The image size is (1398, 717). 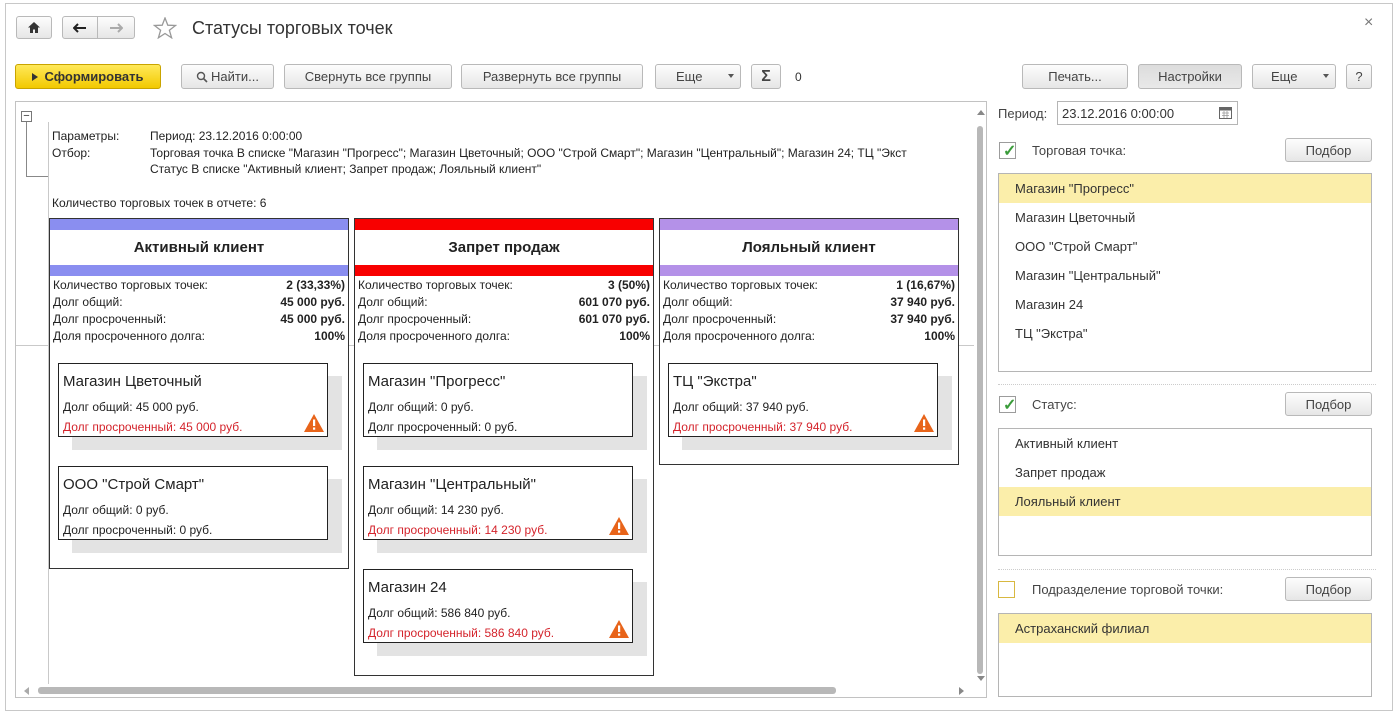 I want to click on scroll-down-icon, so click(x=981, y=678).